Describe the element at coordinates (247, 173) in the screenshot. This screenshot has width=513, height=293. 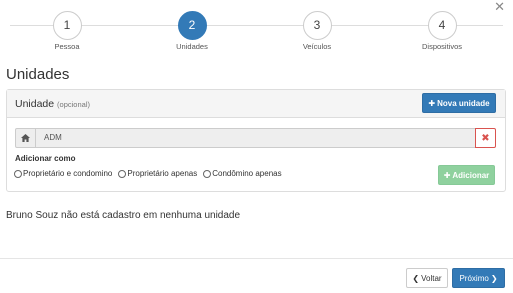
I see `radio-label: Condômino apenas` at that location.